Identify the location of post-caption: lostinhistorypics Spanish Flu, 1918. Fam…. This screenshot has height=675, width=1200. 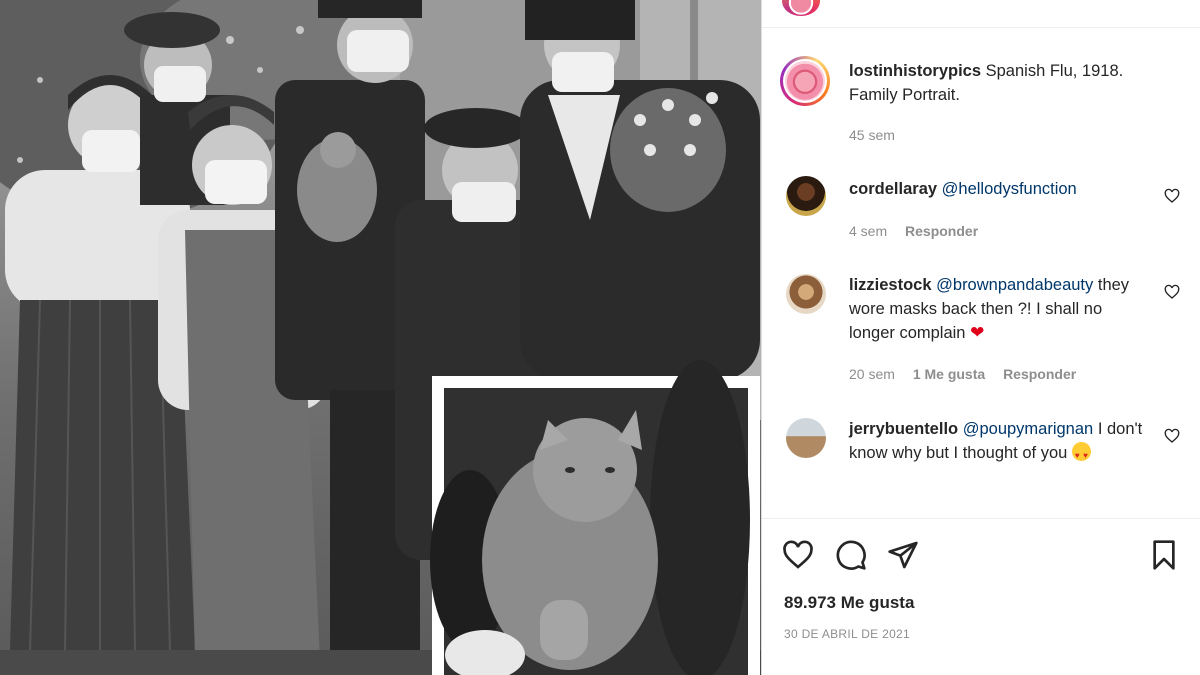
(1009, 83).